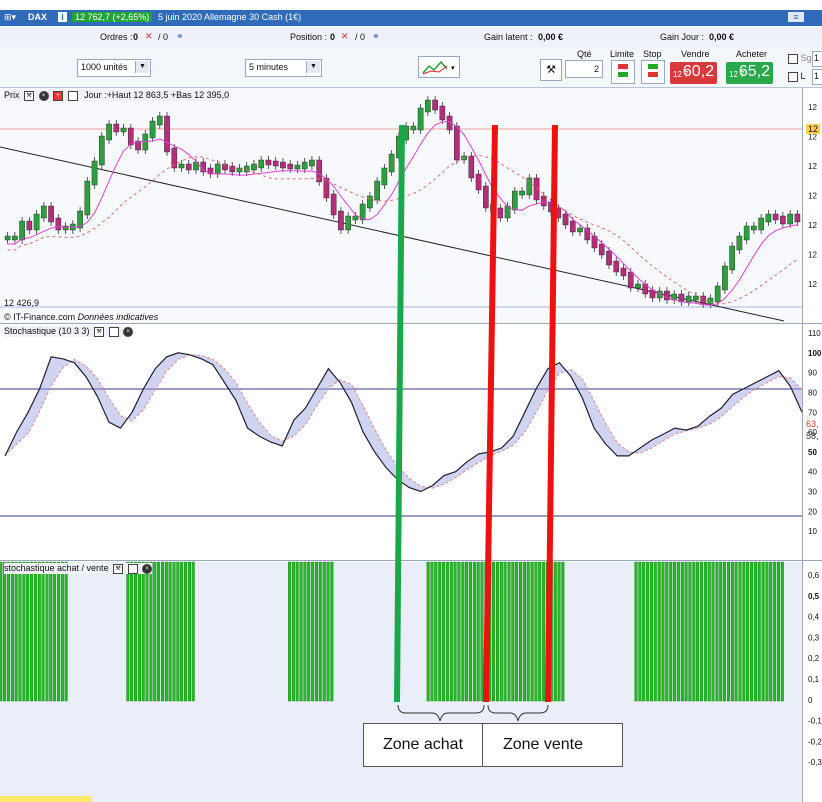 The image size is (822, 802). Describe the element at coordinates (37, 17) in the screenshot. I see `symbol-label: DAX` at that location.